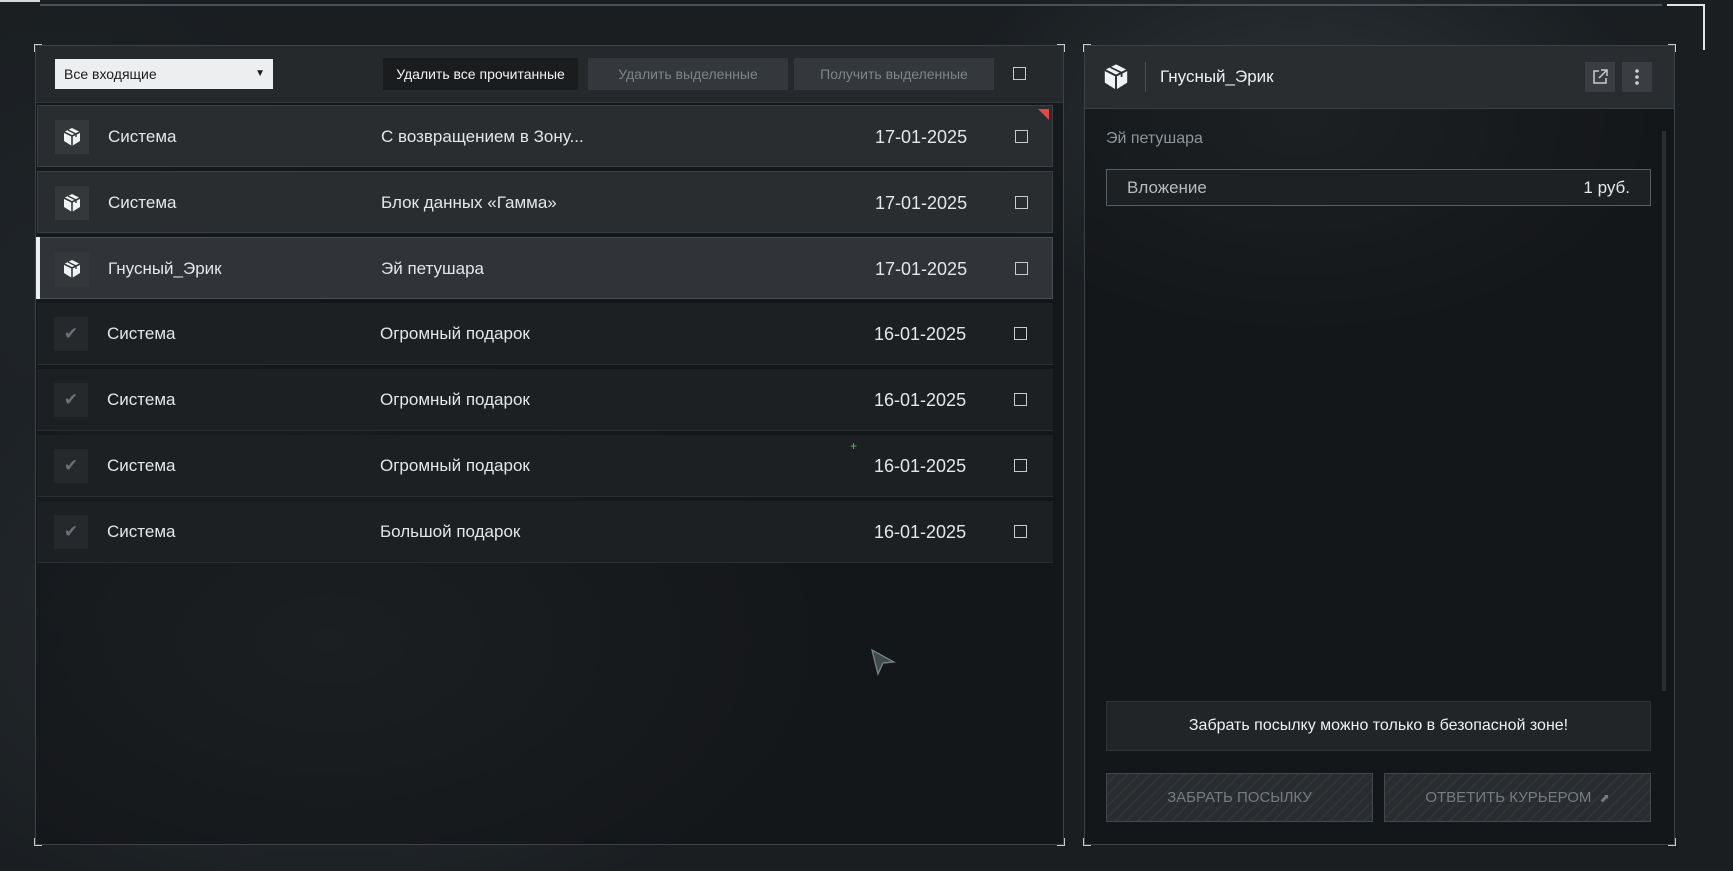  What do you see at coordinates (1167, 187) in the screenshot?
I see `attachment-label: Вложение` at bounding box center [1167, 187].